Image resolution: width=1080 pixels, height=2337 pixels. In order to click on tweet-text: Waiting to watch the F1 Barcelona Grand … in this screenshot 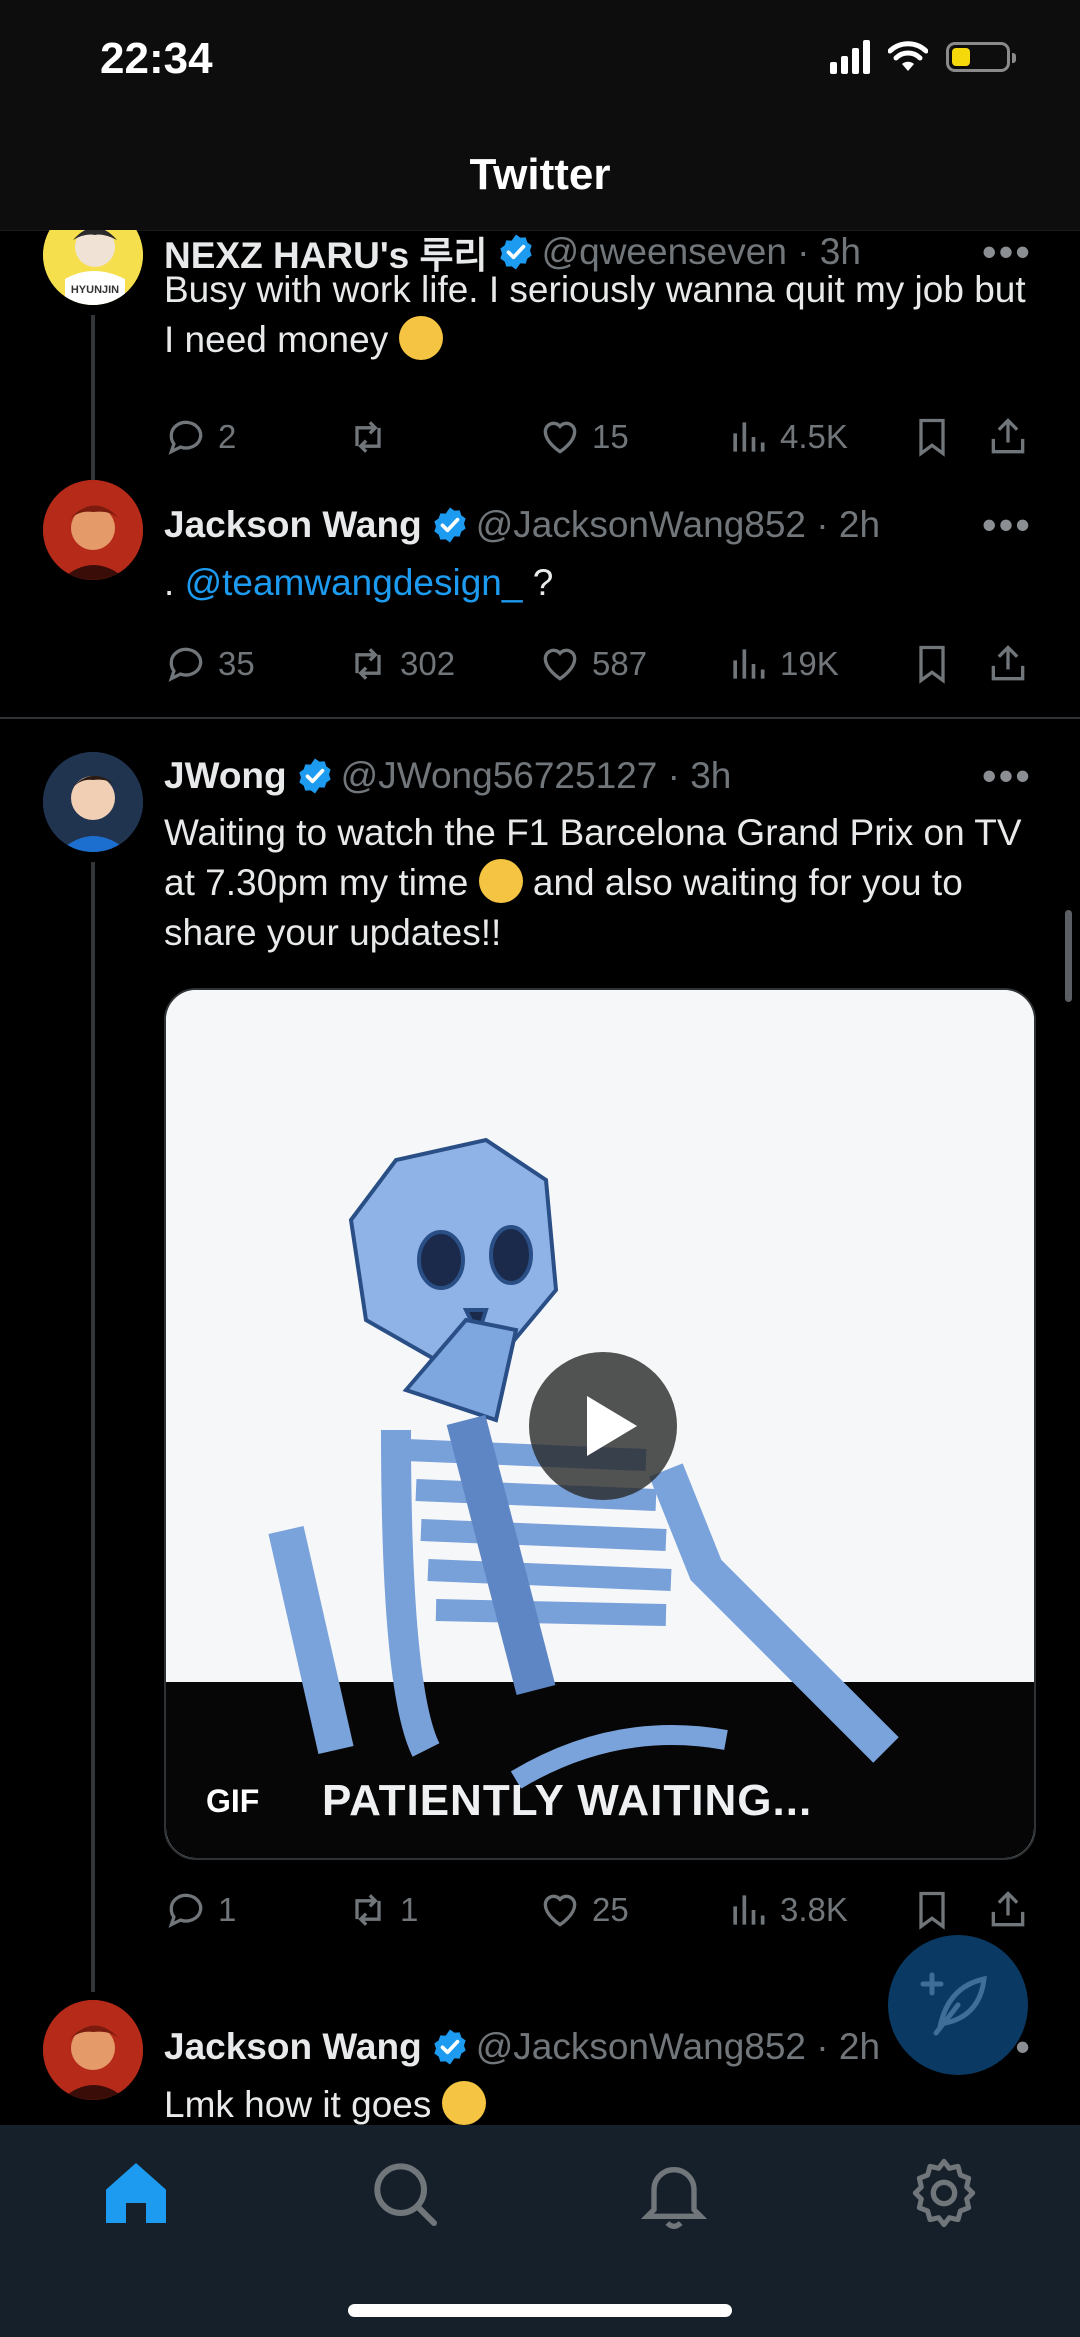, I will do `click(593, 882)`.